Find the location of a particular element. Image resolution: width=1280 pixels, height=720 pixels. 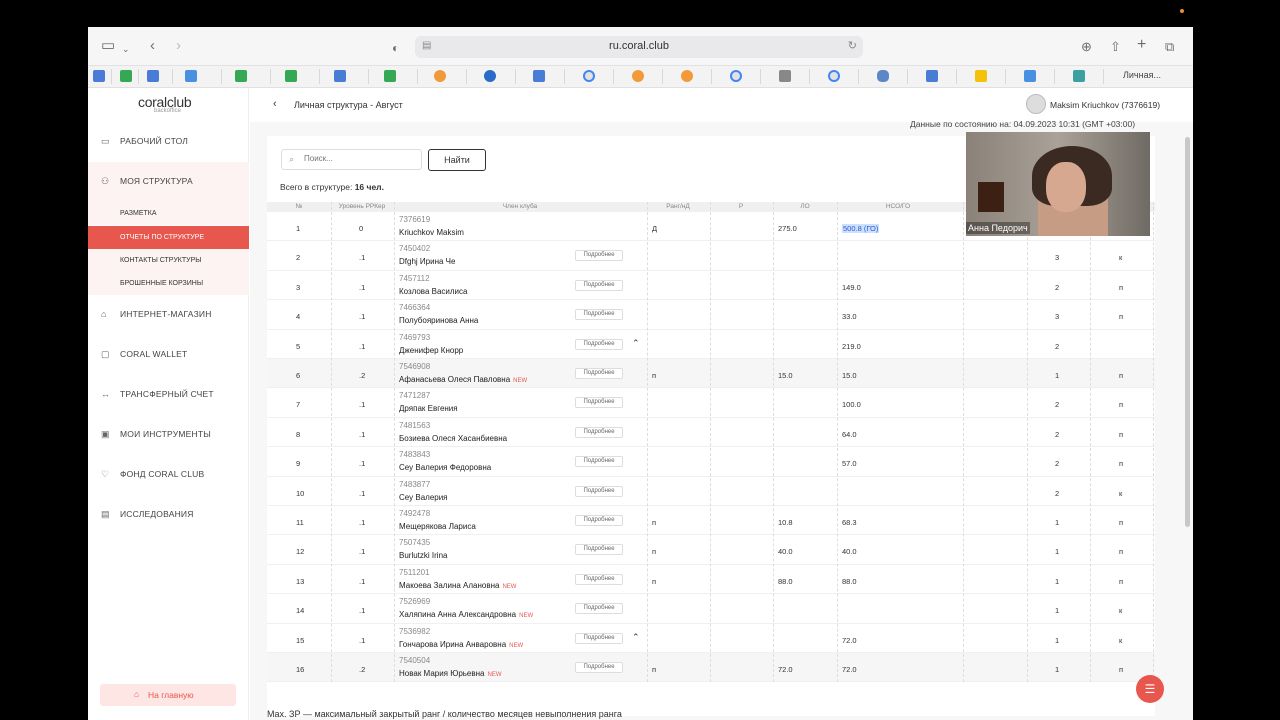

table-row: 7 .1 100.0 2 п 7471287 Дряпак Евгения Подробнее is located at coordinates (711, 403).